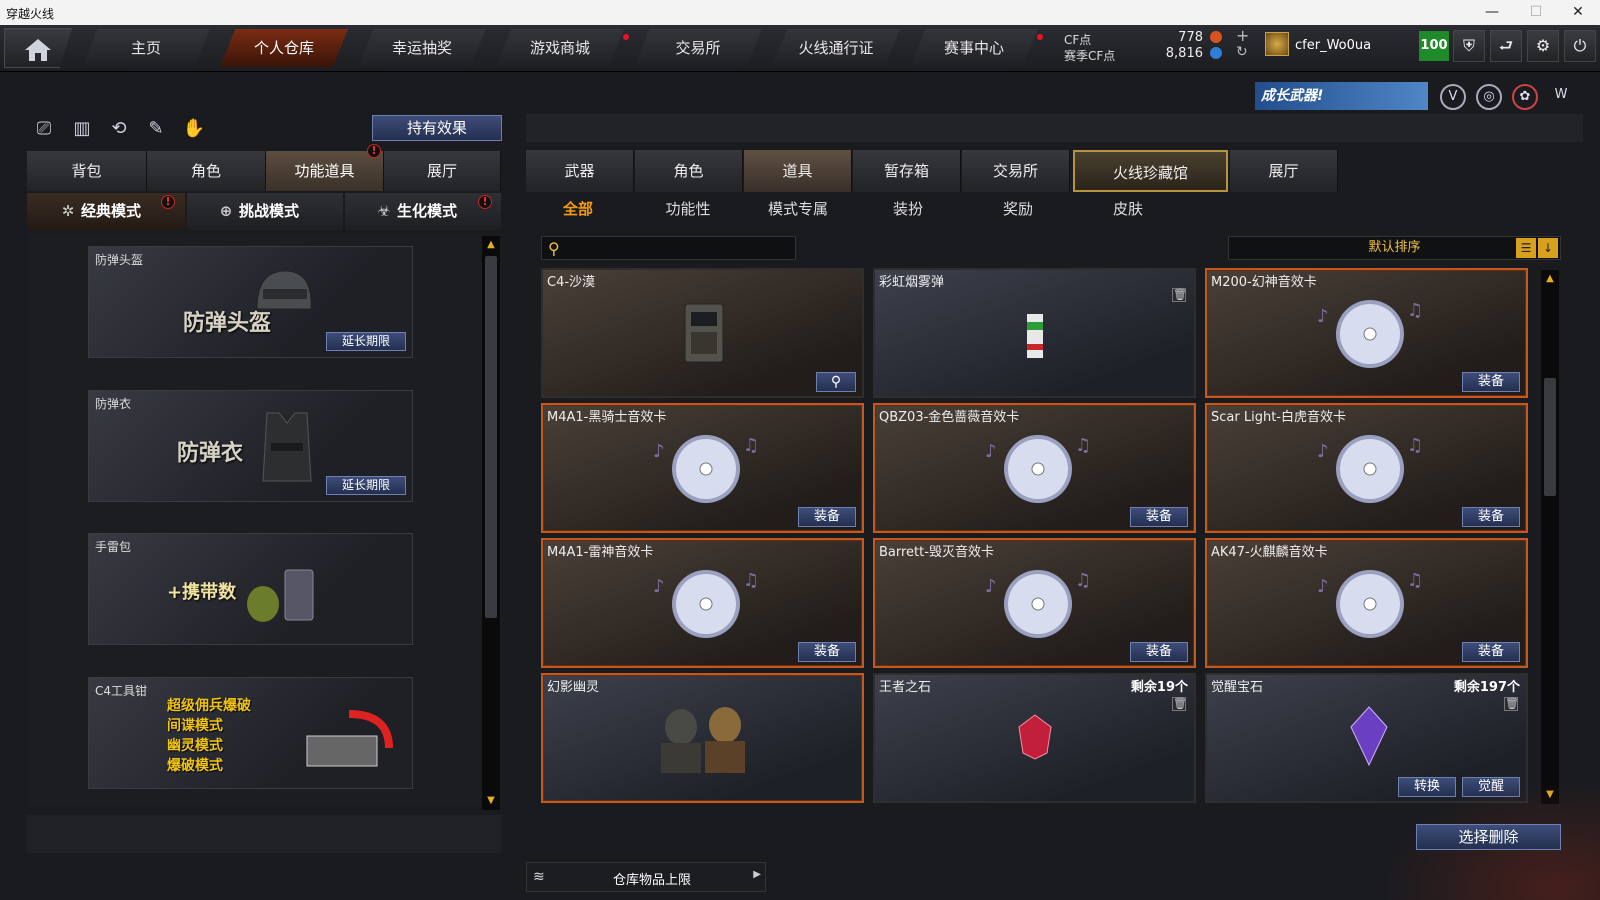 The image size is (1600, 900). What do you see at coordinates (38, 48) in the screenshot?
I see `home-button` at bounding box center [38, 48].